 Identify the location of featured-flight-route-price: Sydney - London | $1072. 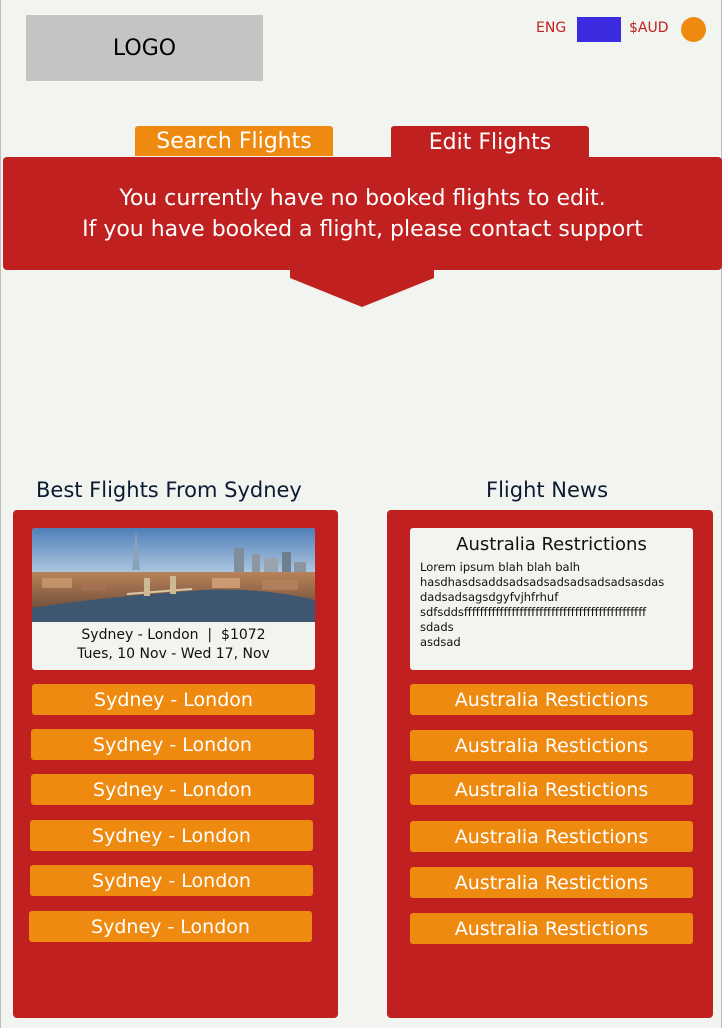
(173, 635).